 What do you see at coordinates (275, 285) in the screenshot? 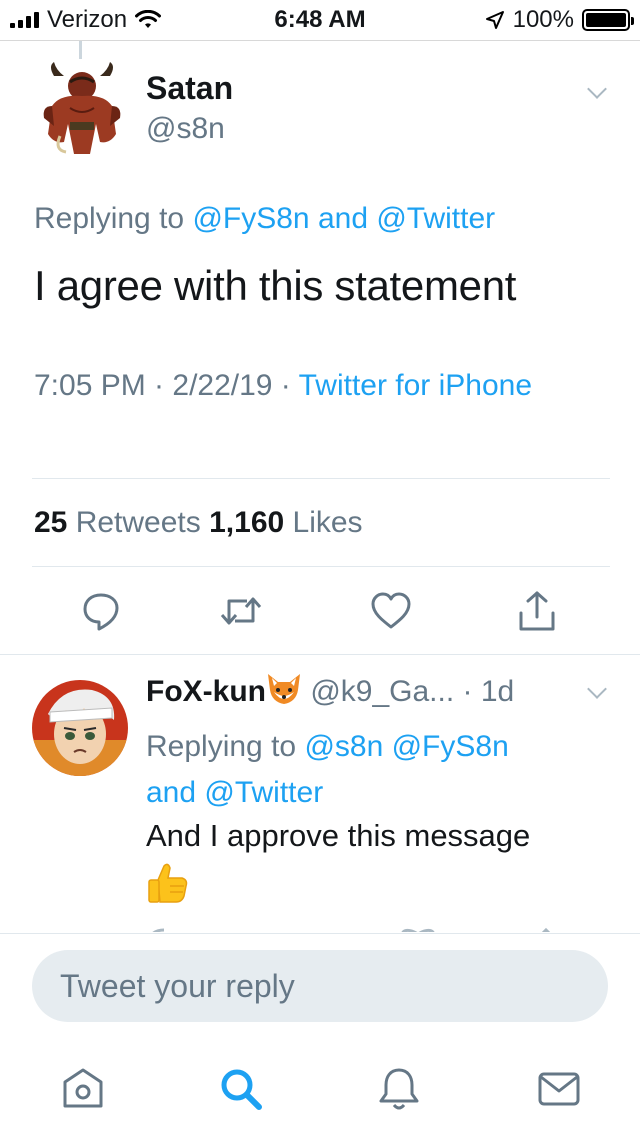
I see `tweet-text: I agree with this statement` at bounding box center [275, 285].